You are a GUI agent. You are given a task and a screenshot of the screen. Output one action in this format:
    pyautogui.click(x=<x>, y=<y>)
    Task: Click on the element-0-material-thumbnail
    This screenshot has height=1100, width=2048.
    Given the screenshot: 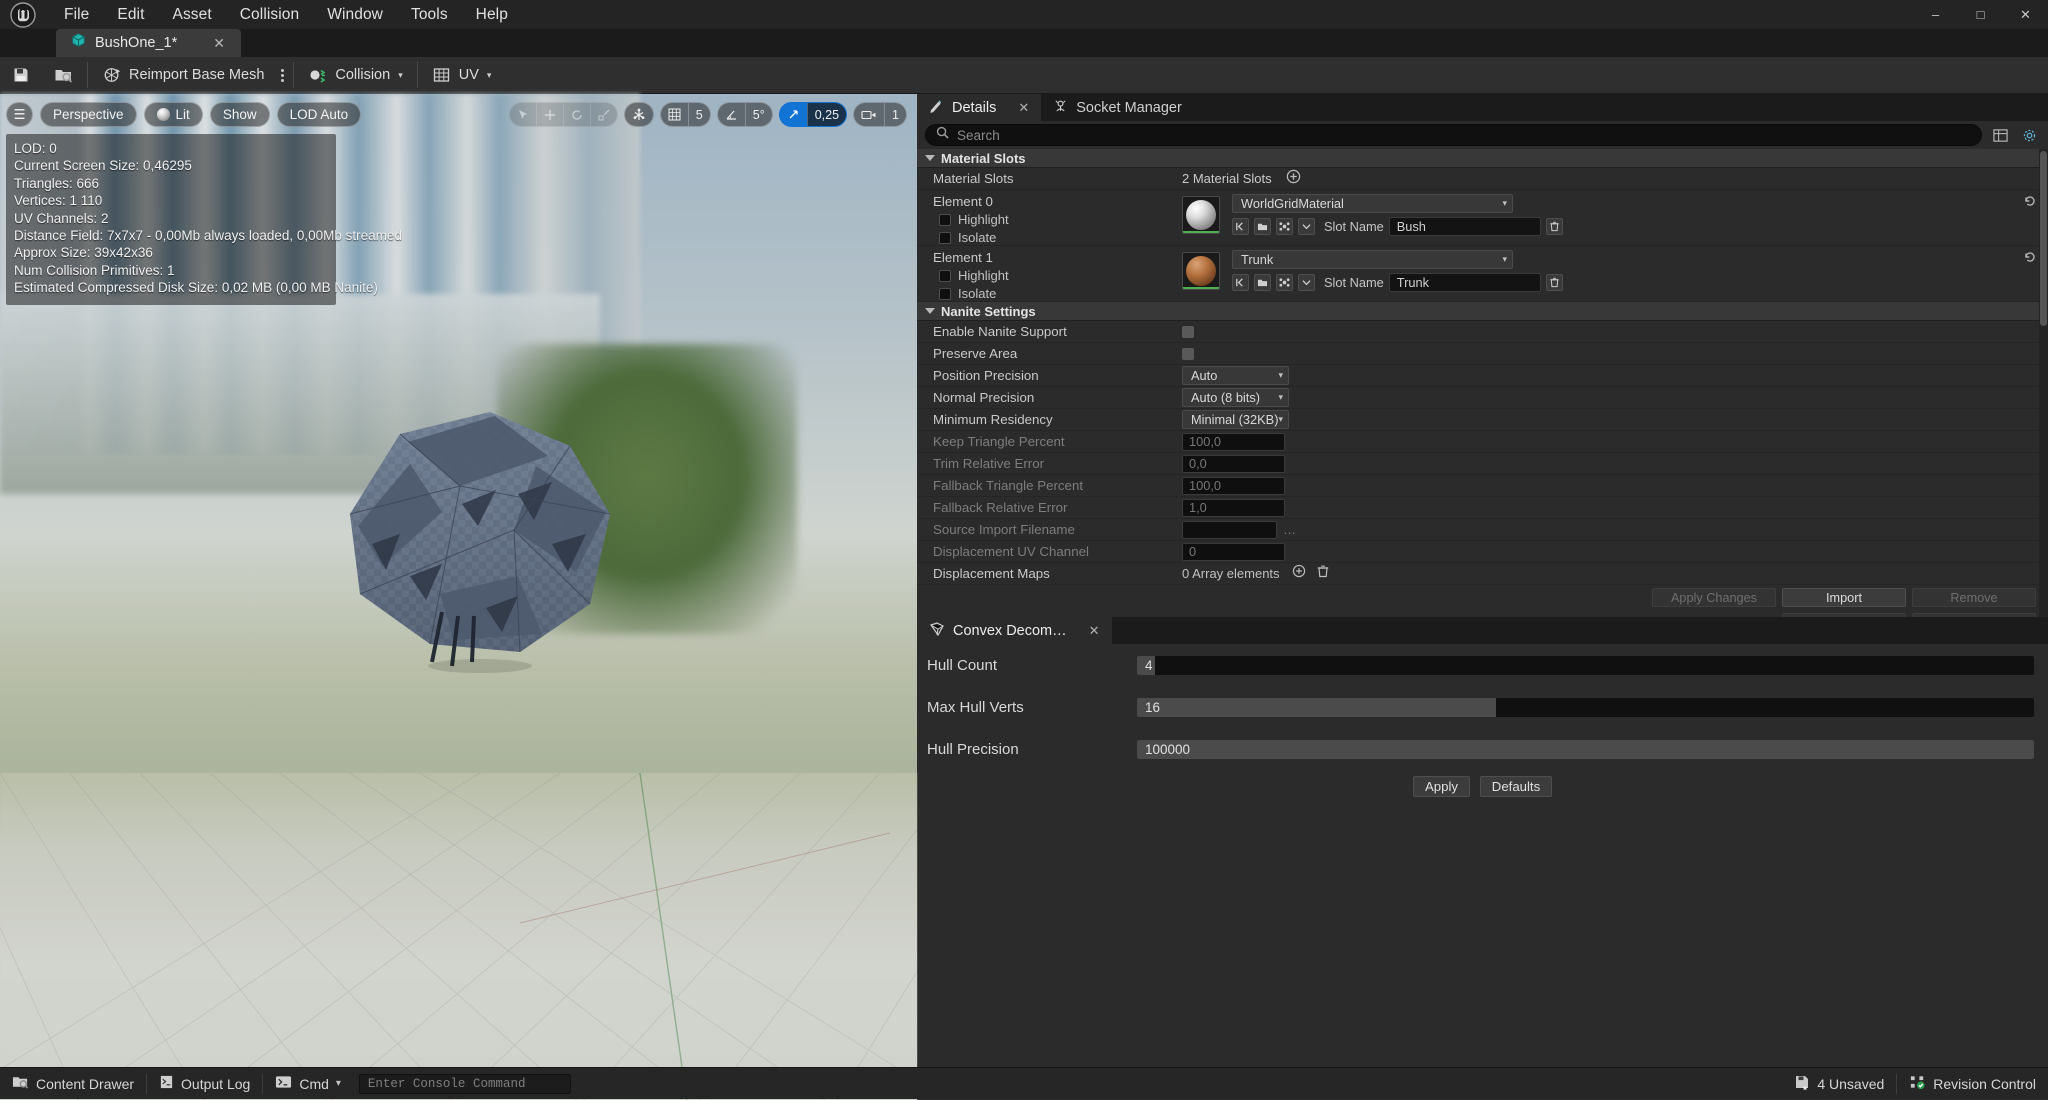 What is the action you would take?
    pyautogui.click(x=1201, y=215)
    